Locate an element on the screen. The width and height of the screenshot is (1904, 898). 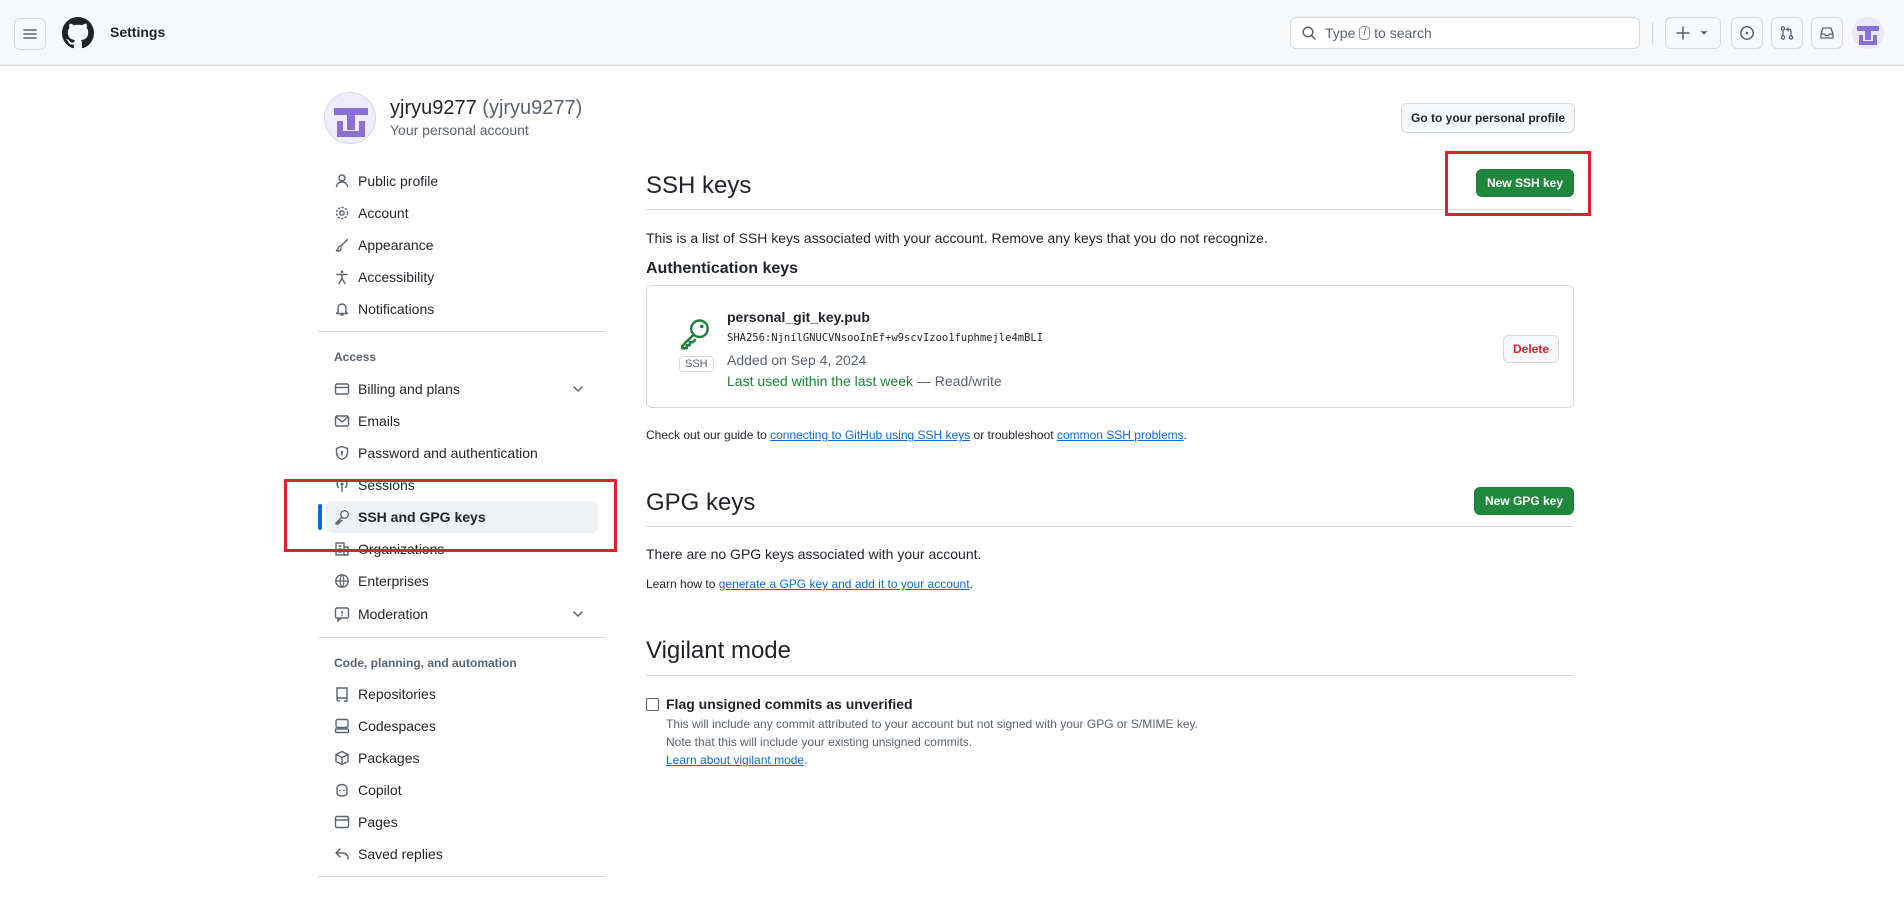
search-icon is located at coordinates (1309, 33).